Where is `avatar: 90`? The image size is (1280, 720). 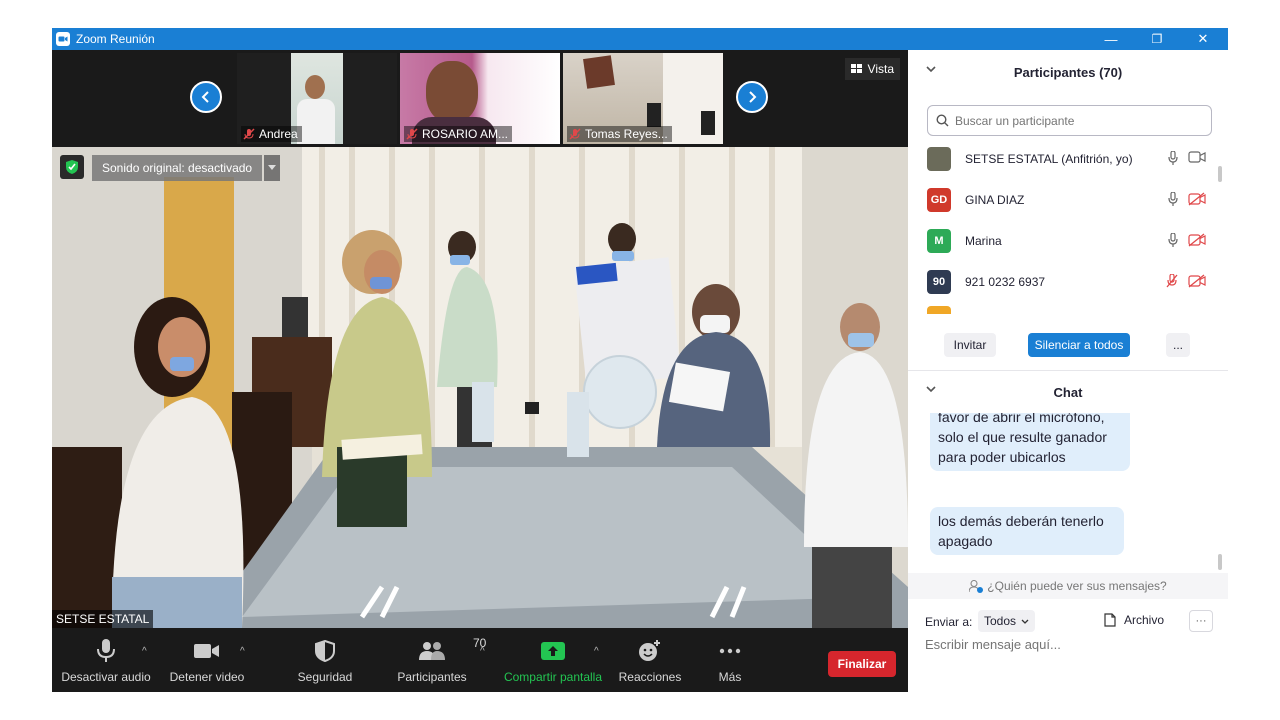 avatar: 90 is located at coordinates (939, 281).